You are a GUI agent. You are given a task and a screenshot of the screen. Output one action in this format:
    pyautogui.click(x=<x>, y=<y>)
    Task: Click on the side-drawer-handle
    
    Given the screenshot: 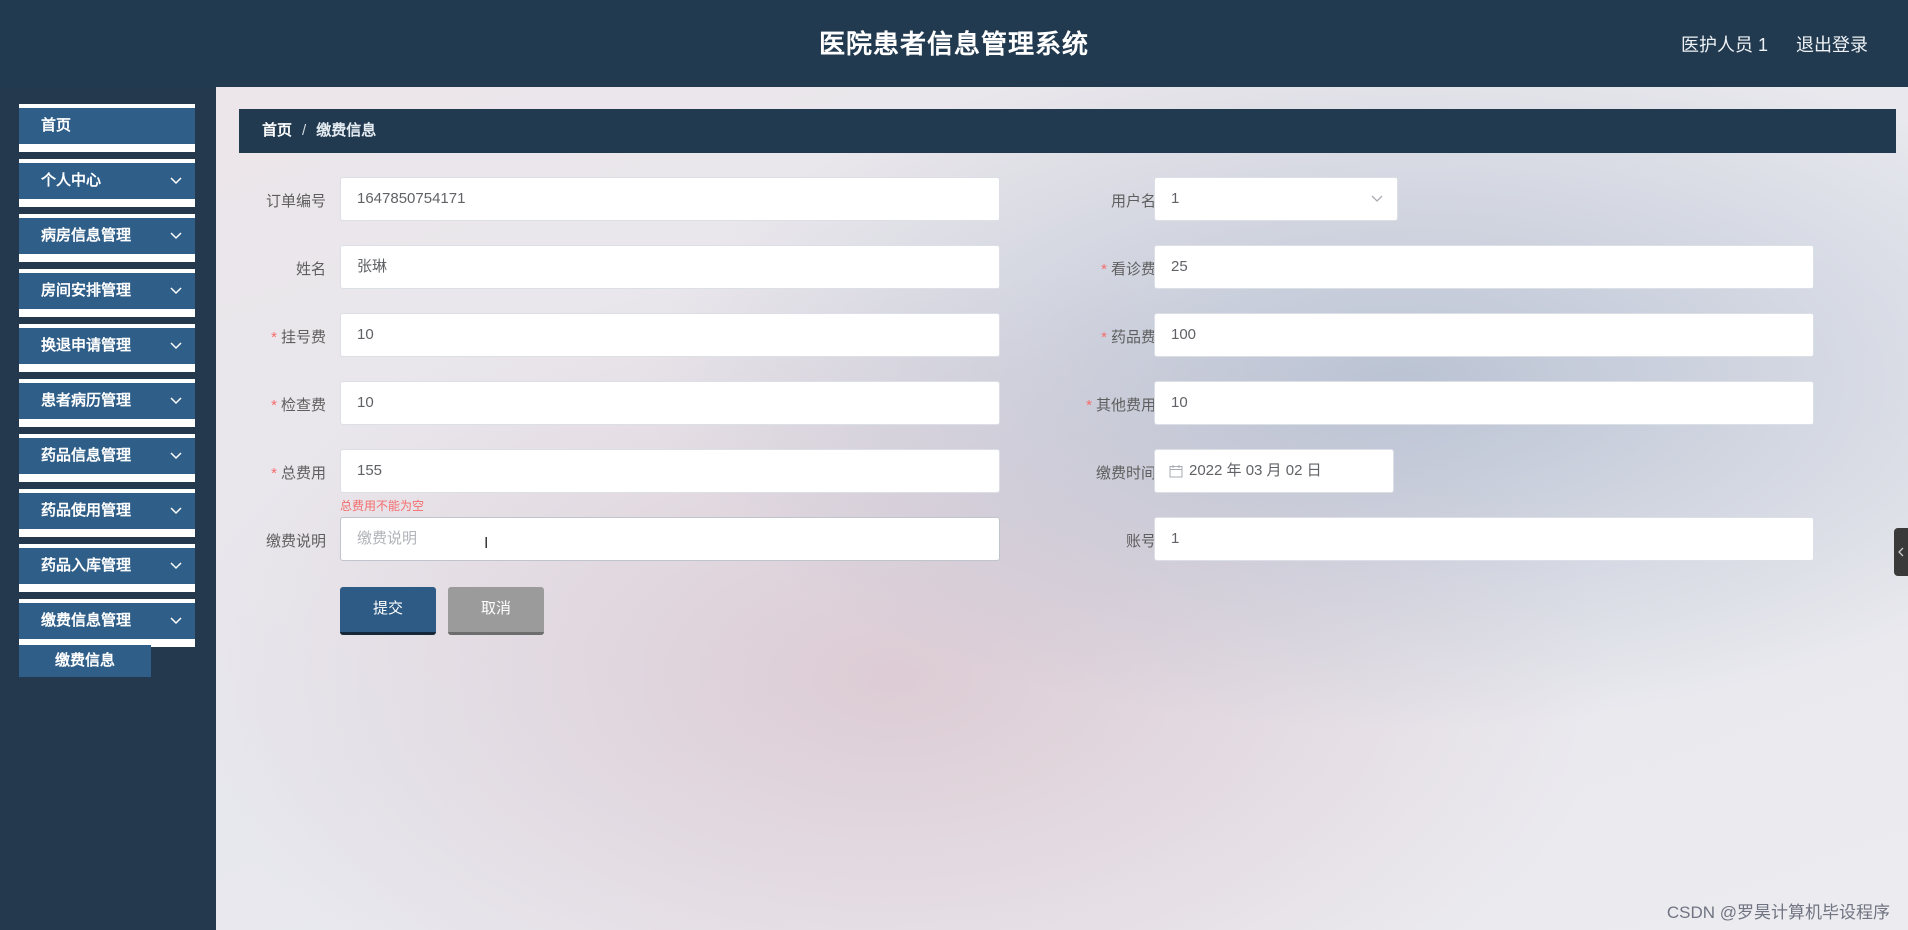 What is the action you would take?
    pyautogui.click(x=1901, y=552)
    